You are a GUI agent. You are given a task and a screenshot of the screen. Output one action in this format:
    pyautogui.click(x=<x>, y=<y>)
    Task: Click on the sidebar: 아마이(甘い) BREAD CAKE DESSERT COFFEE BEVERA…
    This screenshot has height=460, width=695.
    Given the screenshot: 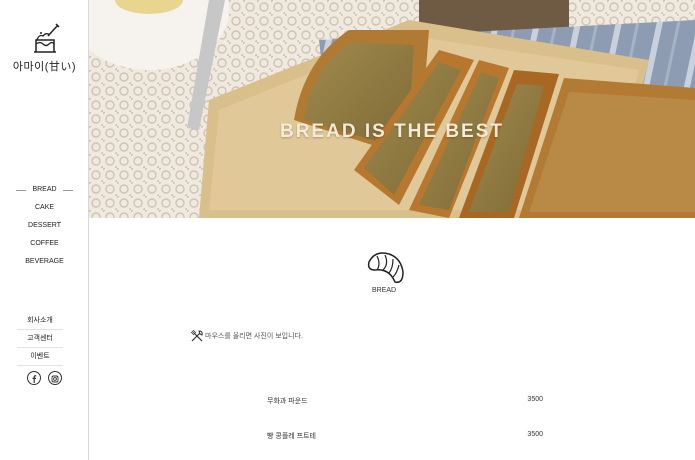 What is the action you would take?
    pyautogui.click(x=44, y=230)
    